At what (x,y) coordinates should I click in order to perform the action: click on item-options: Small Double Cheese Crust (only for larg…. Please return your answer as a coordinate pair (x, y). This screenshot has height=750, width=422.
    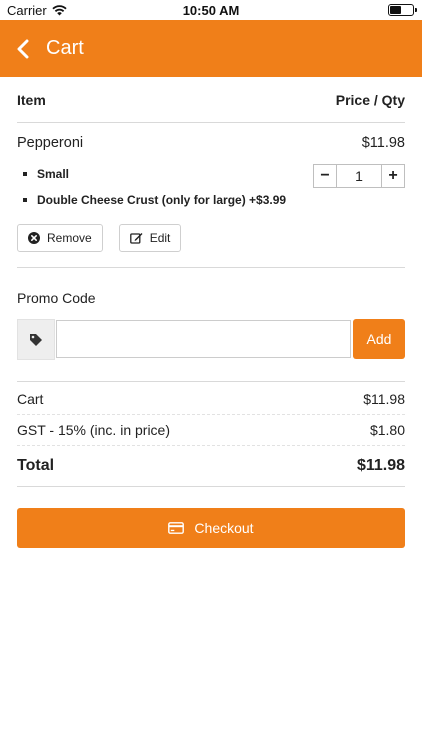
    Looking at the image, I should click on (211, 186).